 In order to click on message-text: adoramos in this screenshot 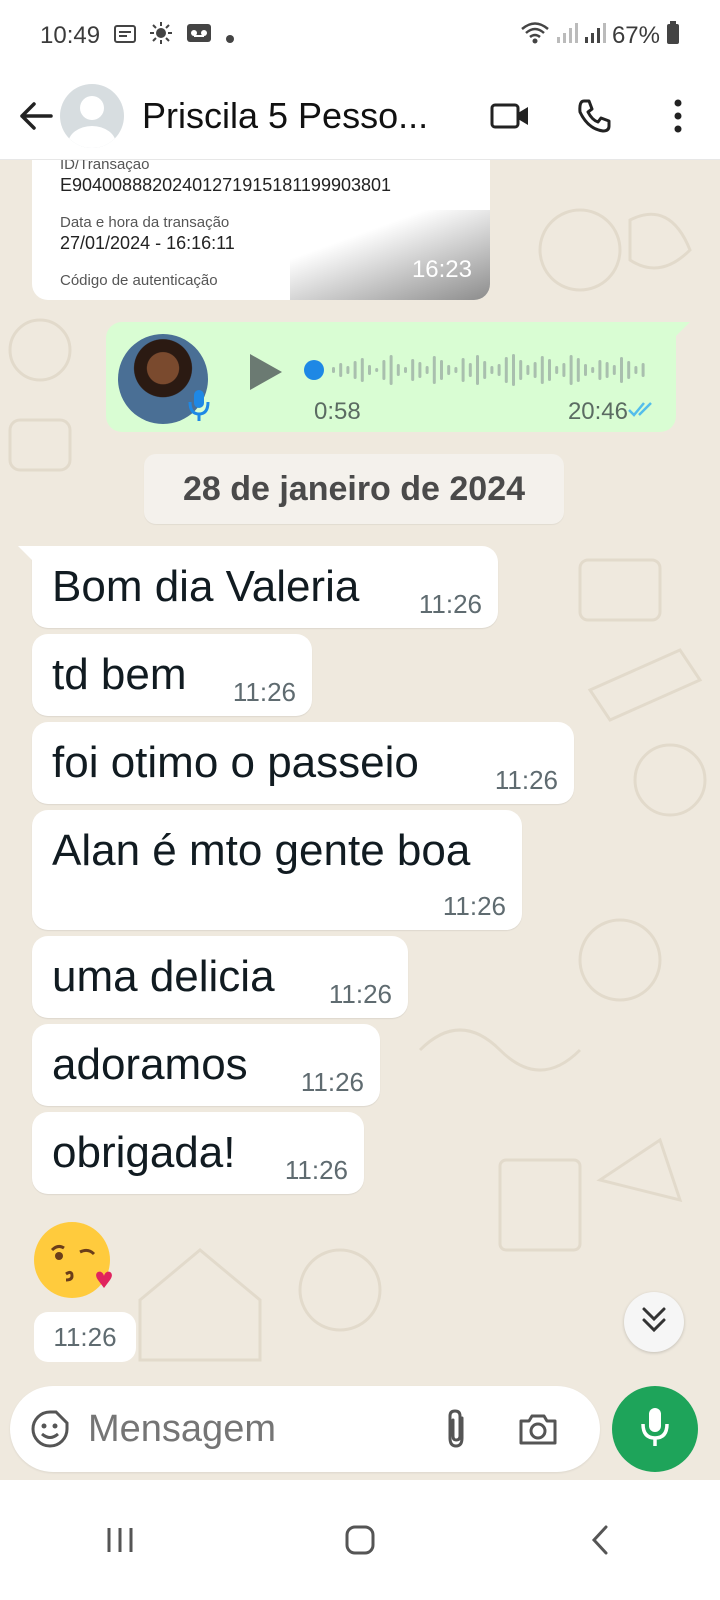, I will do `click(150, 1064)`.